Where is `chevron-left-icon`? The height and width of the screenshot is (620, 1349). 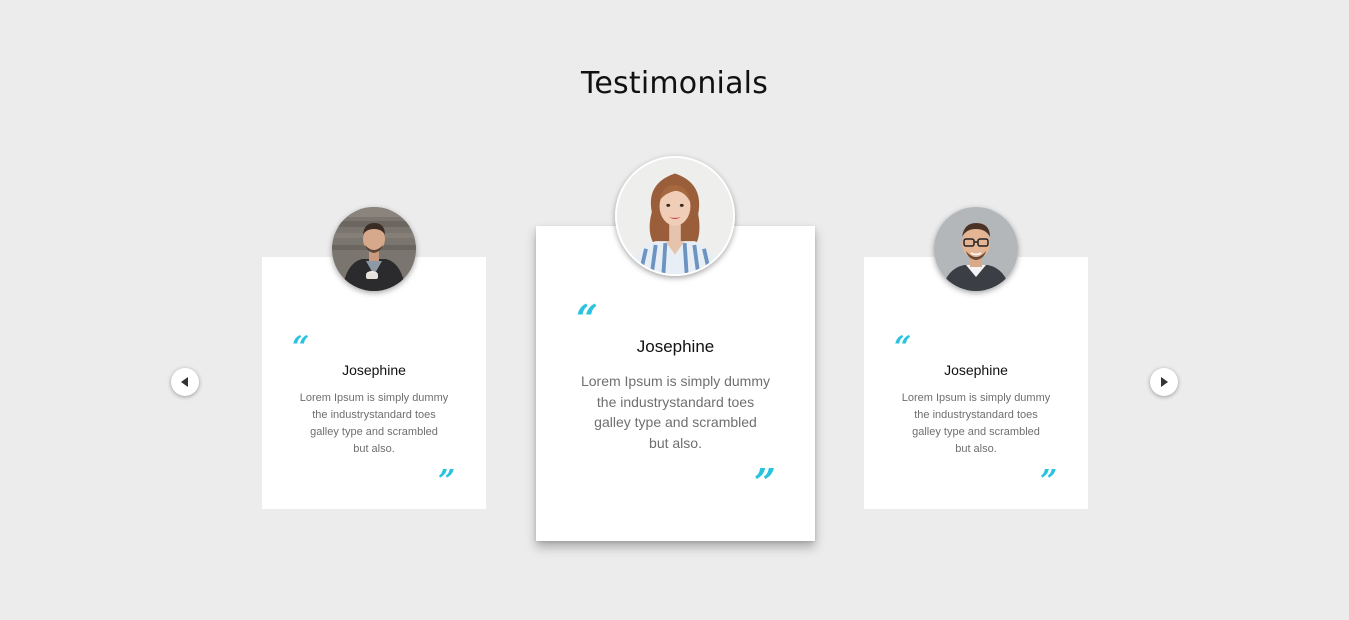
chevron-left-icon is located at coordinates (184, 382).